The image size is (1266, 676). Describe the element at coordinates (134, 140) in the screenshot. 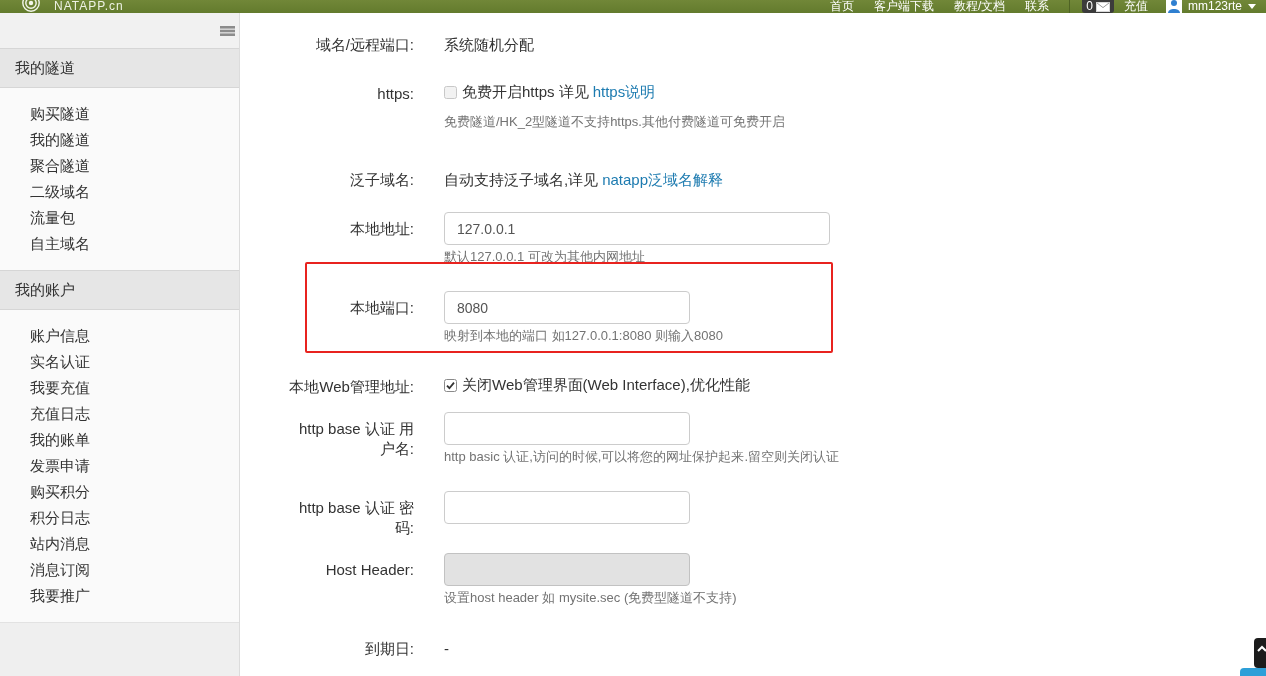

I see `sidebar-item: 我的隧道` at that location.